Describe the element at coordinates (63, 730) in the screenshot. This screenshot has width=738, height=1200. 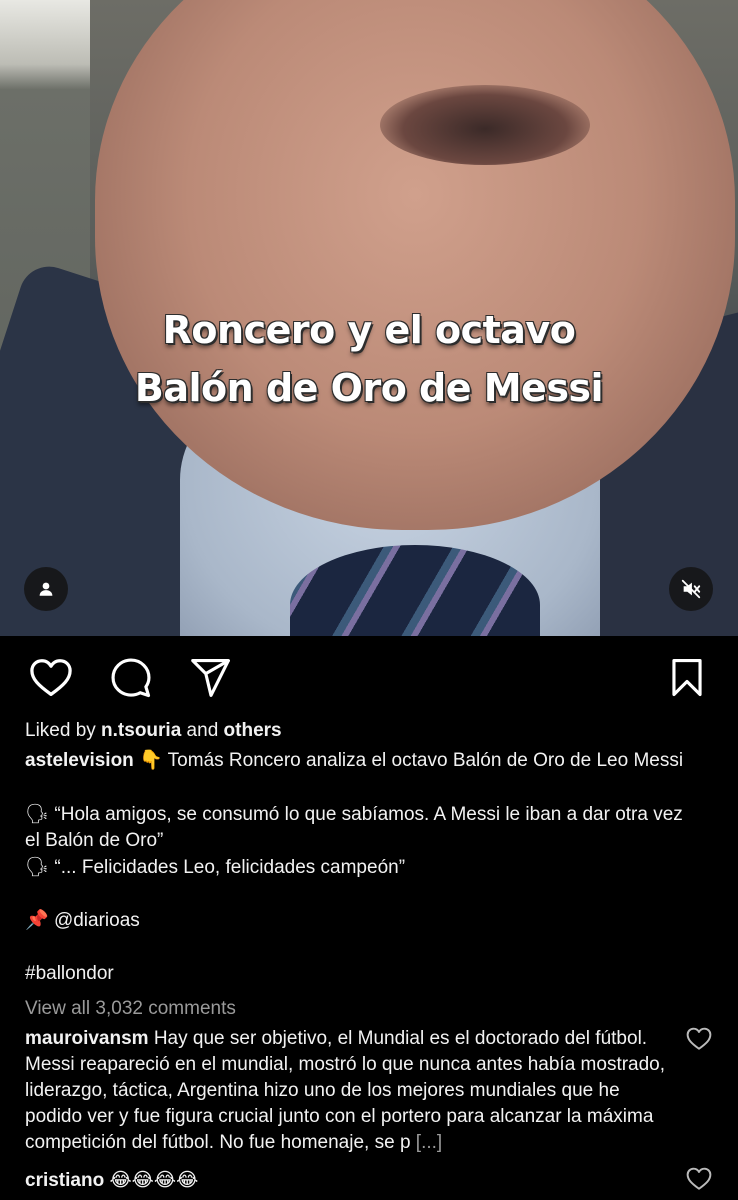
I see `likes-prefix: Liked by` at that location.